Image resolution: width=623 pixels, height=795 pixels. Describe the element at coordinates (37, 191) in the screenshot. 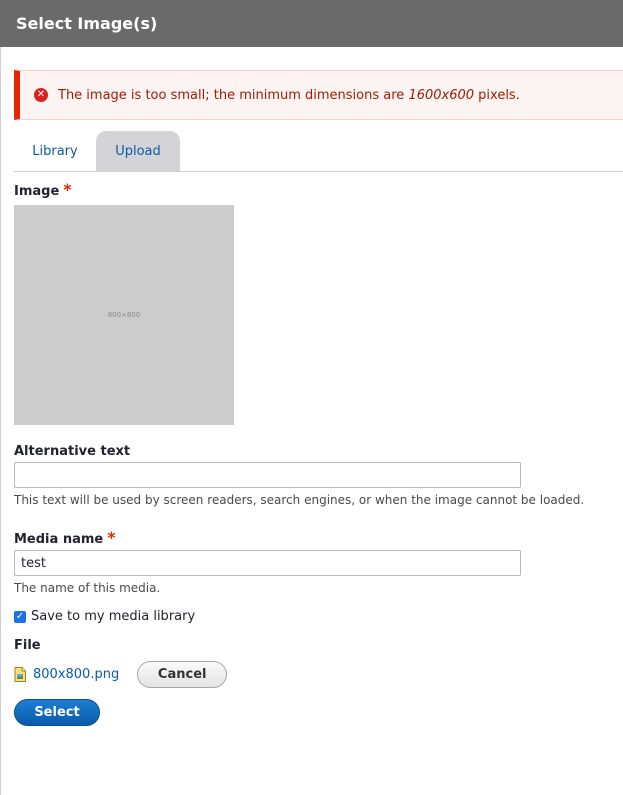

I see `image-label-text: Image` at that location.